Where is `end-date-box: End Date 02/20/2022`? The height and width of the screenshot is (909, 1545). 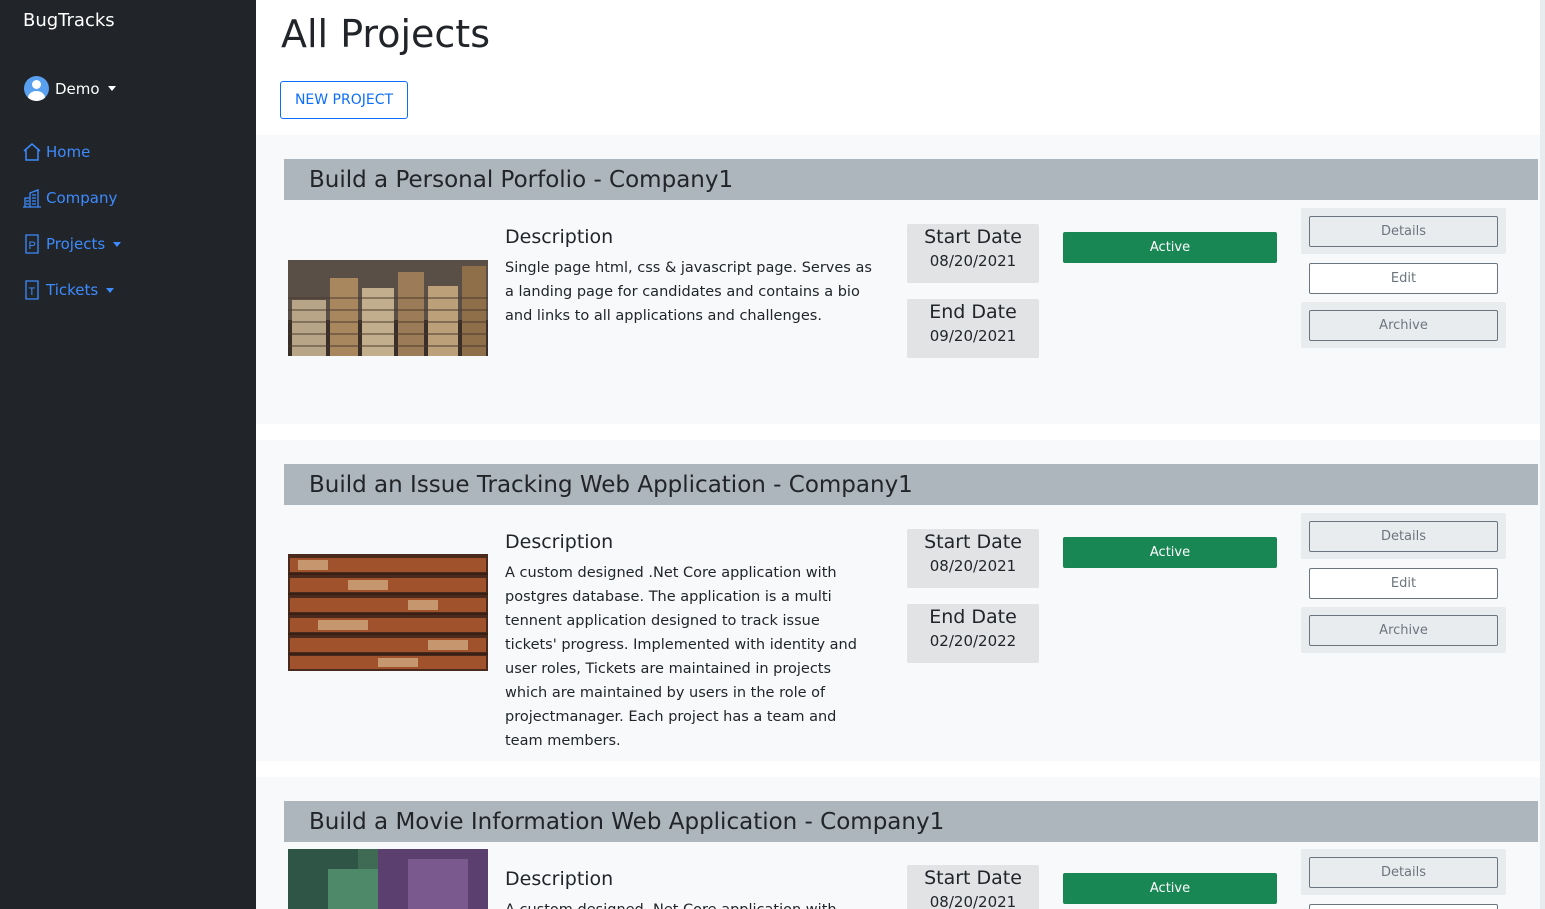 end-date-box: End Date 02/20/2022 is located at coordinates (973, 633).